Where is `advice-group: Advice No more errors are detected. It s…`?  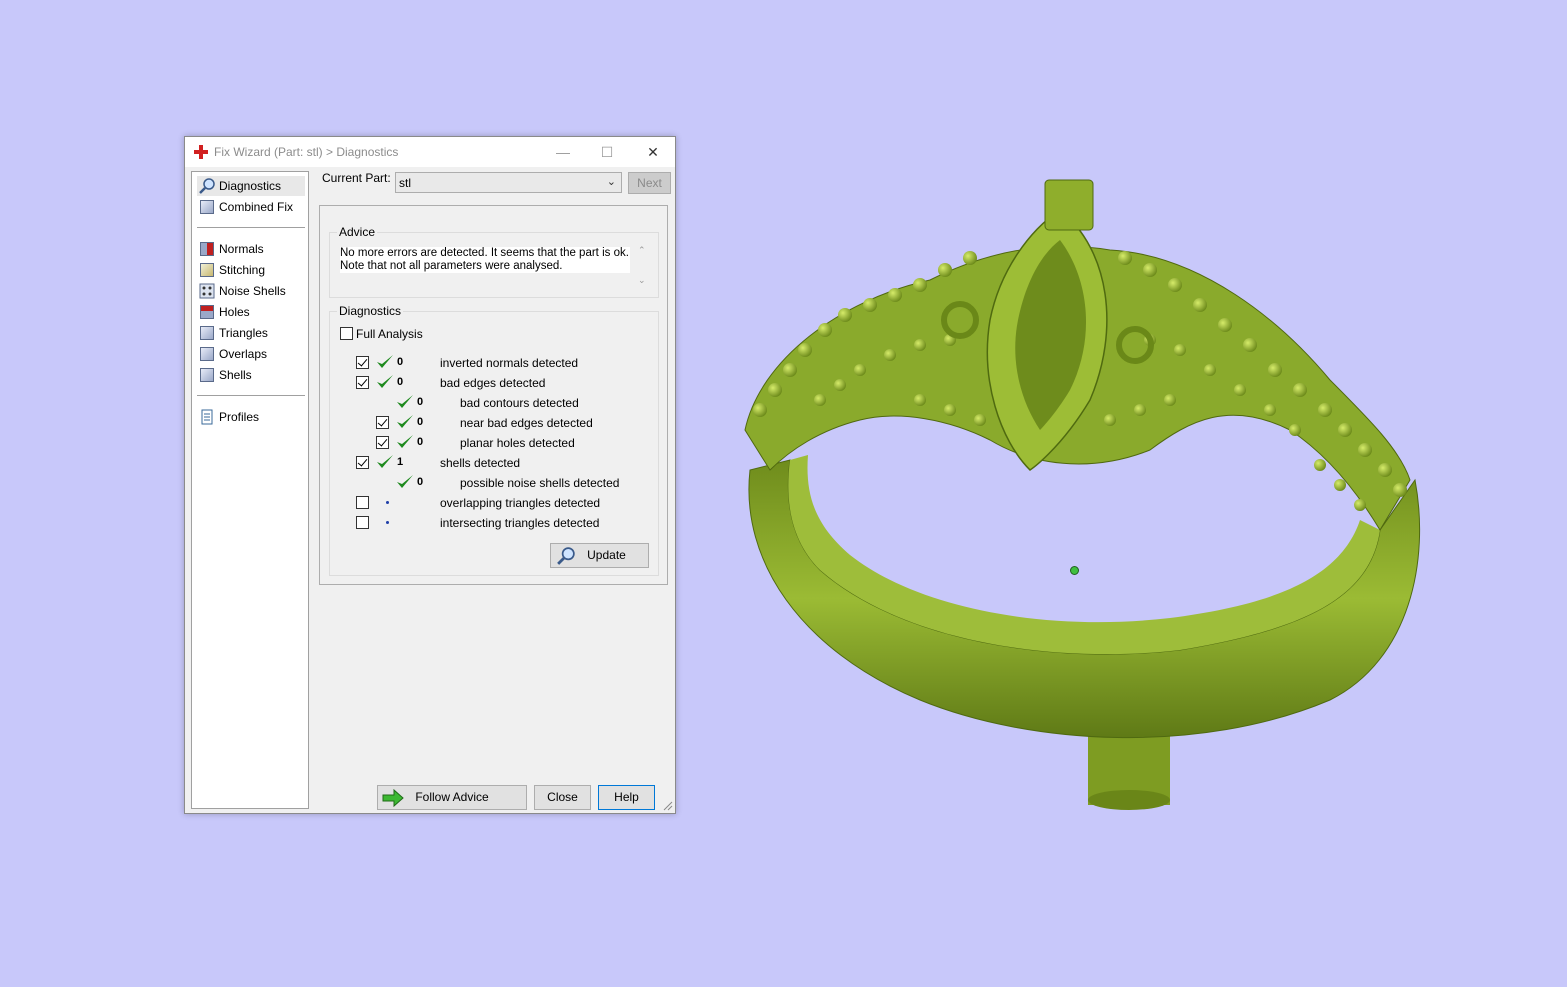 advice-group: Advice No more errors are detected. It s… is located at coordinates (494, 261).